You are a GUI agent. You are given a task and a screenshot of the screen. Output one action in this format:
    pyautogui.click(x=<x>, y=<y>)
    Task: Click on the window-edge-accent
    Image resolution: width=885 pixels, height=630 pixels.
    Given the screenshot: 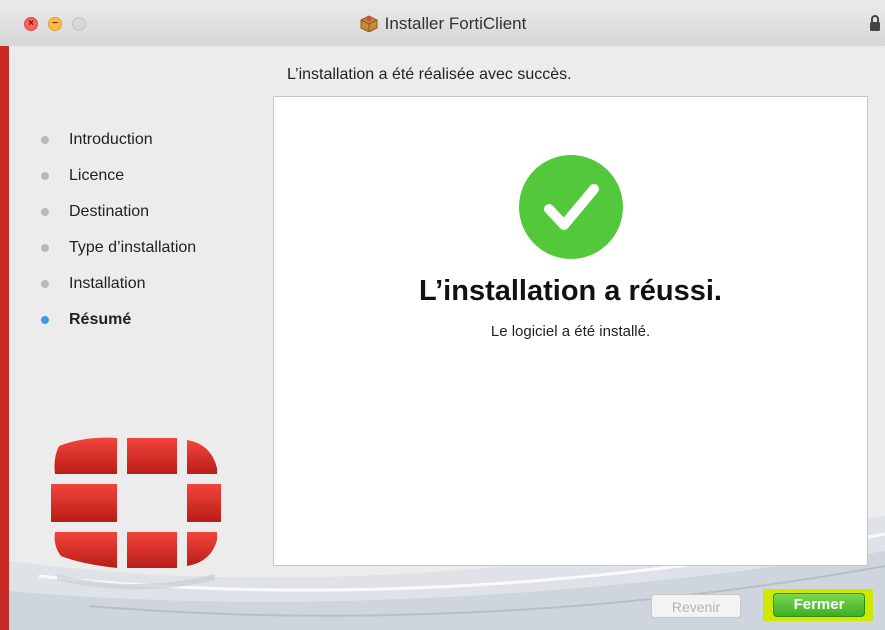 What is the action you would take?
    pyautogui.click(x=4, y=338)
    